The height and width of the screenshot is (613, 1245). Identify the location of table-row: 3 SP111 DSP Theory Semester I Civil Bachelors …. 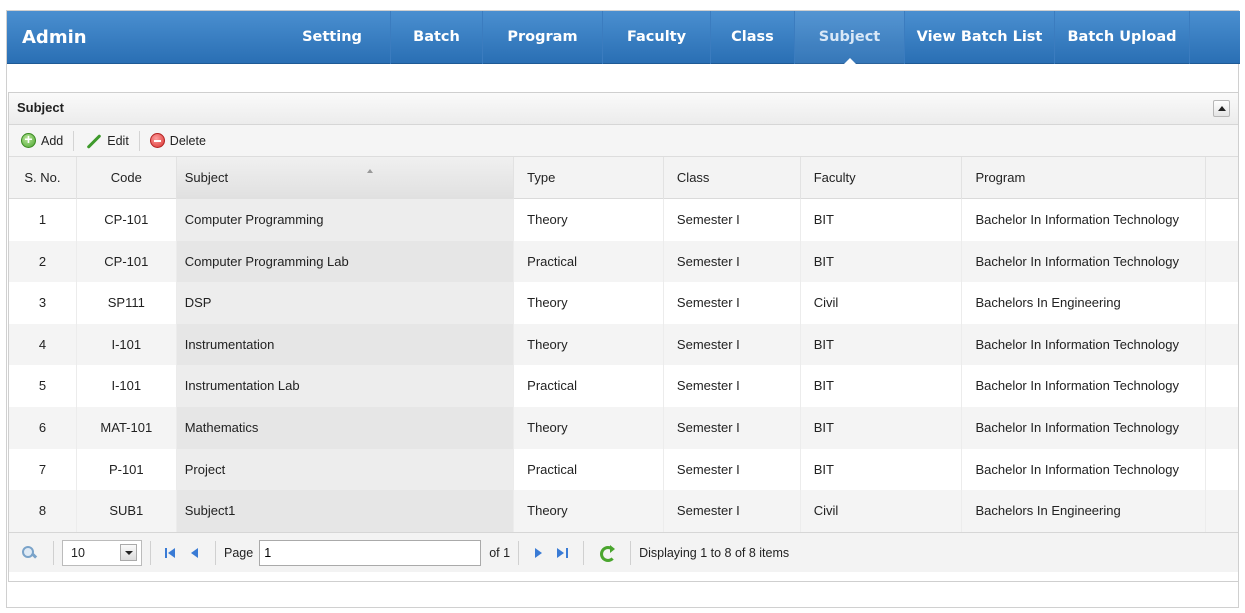
(623, 303).